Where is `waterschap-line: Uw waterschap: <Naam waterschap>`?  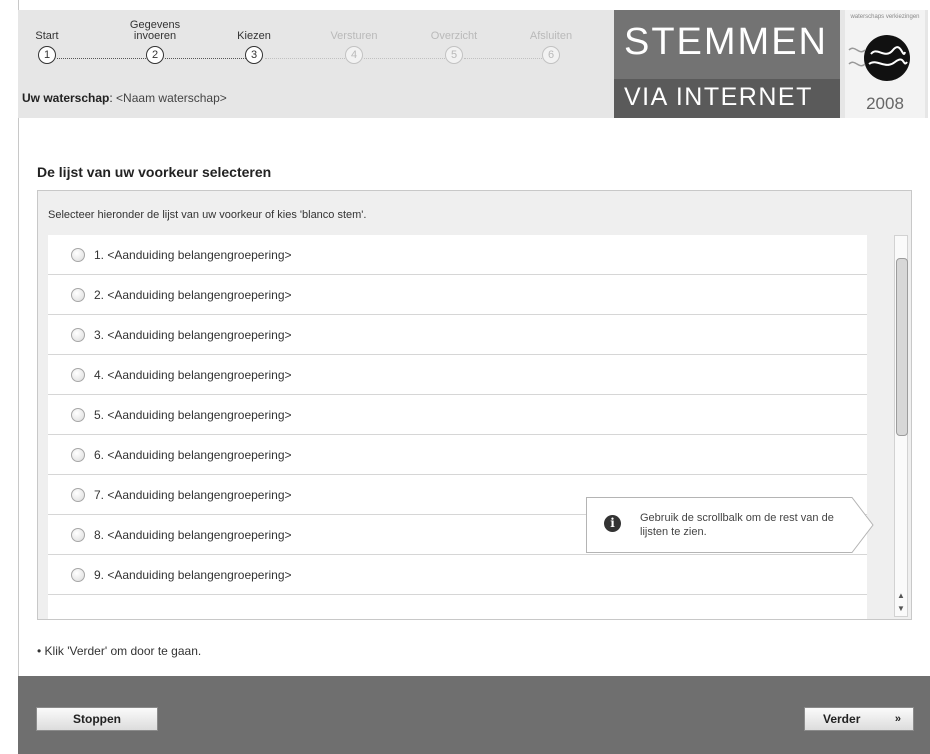
waterschap-line: Uw waterschap: <Naam waterschap> is located at coordinates (124, 98).